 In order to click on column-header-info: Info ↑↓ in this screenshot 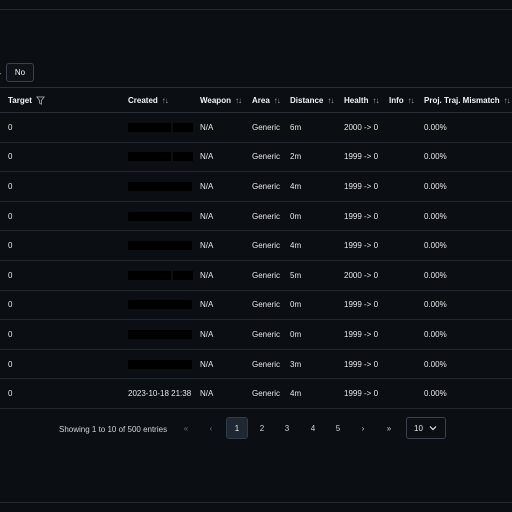, I will do `click(402, 100)`.